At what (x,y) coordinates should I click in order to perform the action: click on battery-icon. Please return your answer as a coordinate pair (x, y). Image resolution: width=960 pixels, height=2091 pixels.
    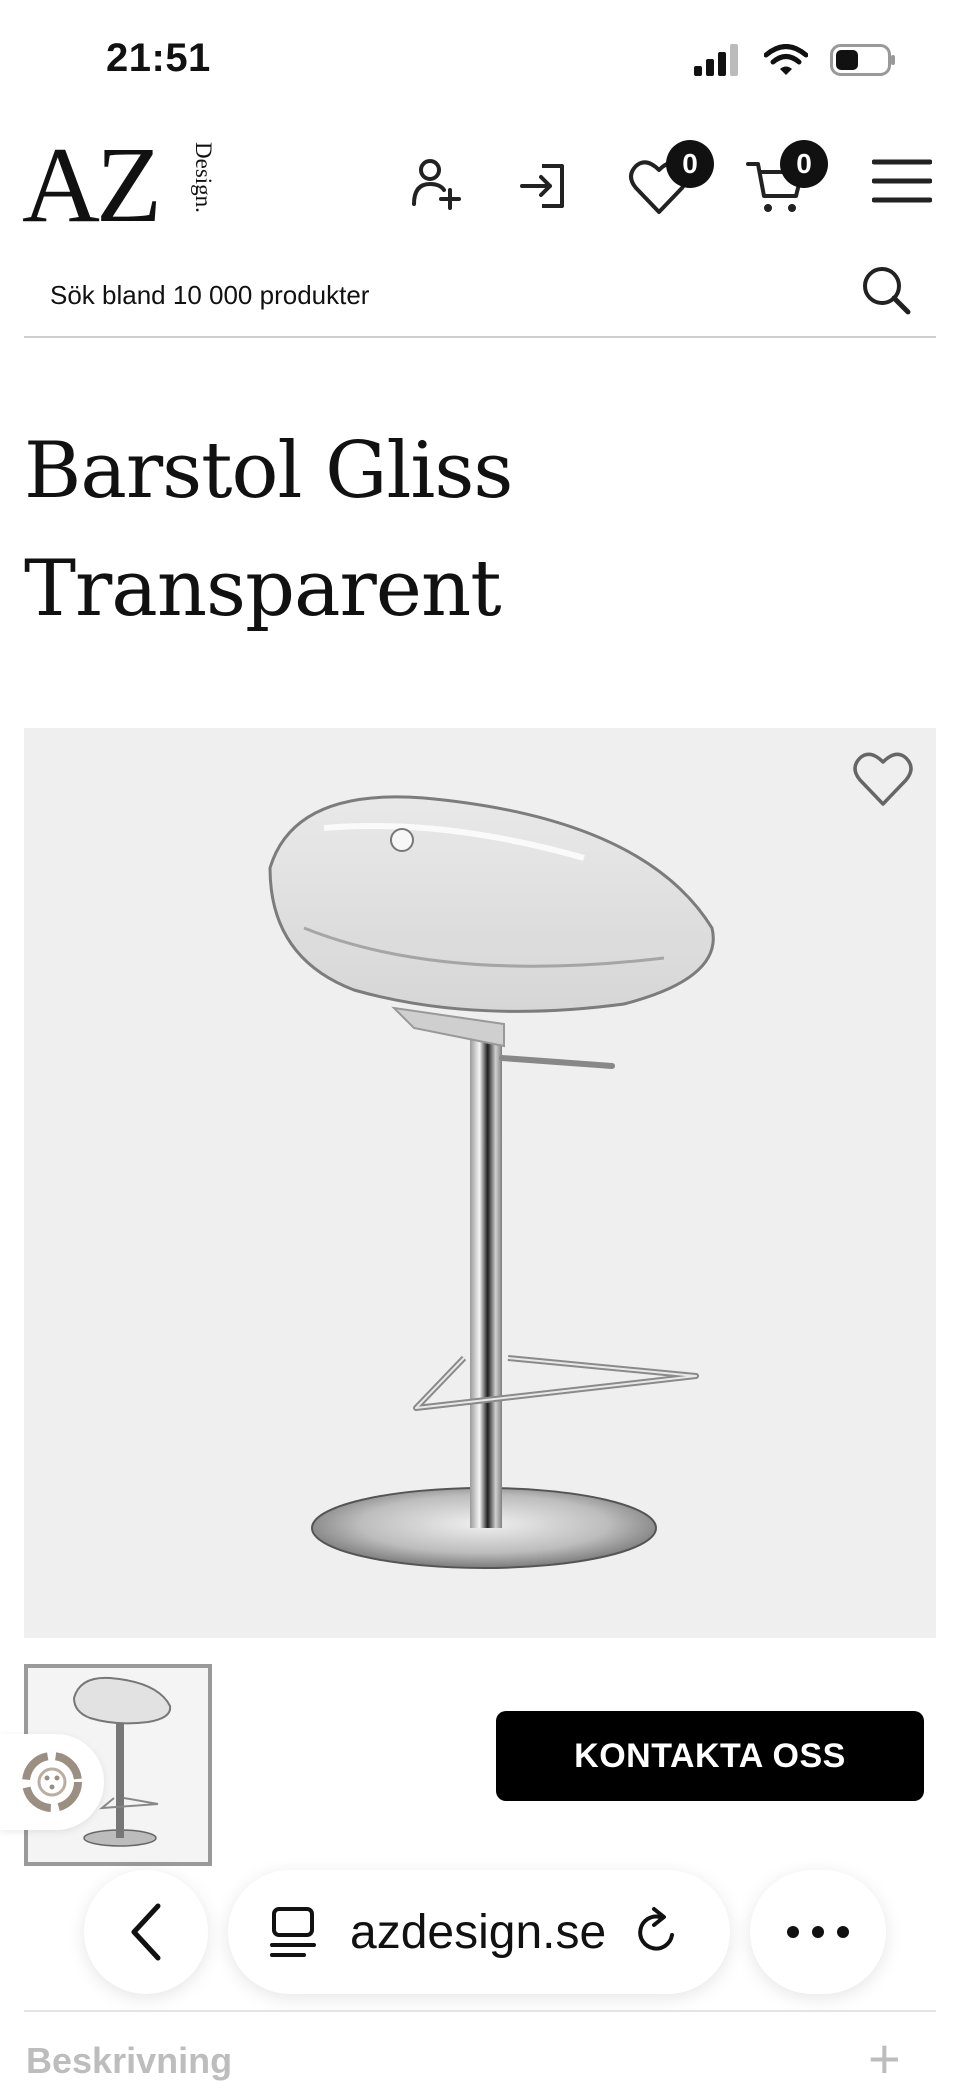
    Looking at the image, I should click on (862, 60).